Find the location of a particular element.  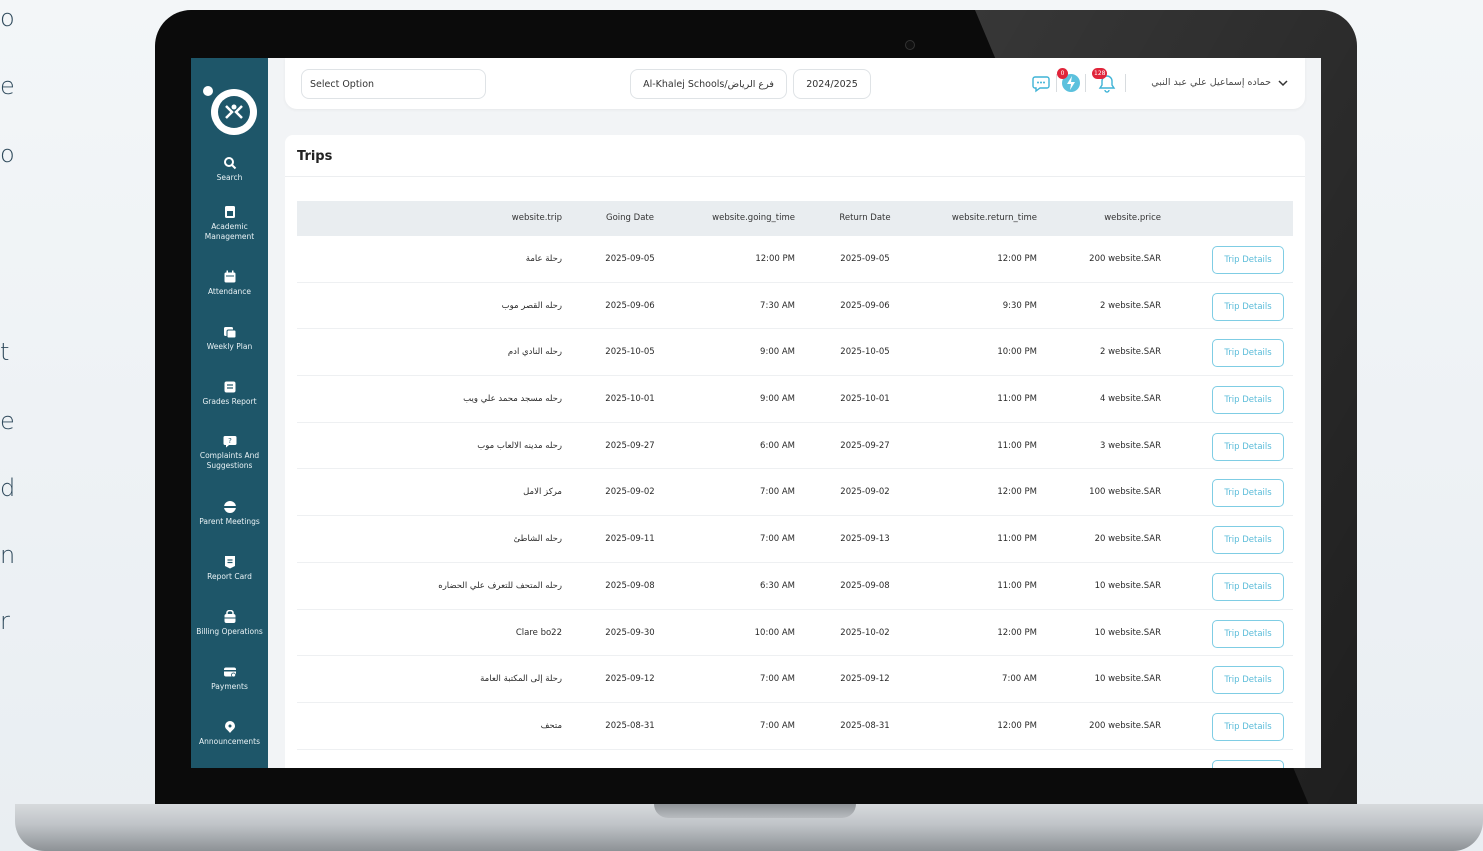

cell-return-date: 2025-09-27 is located at coordinates (865, 445).